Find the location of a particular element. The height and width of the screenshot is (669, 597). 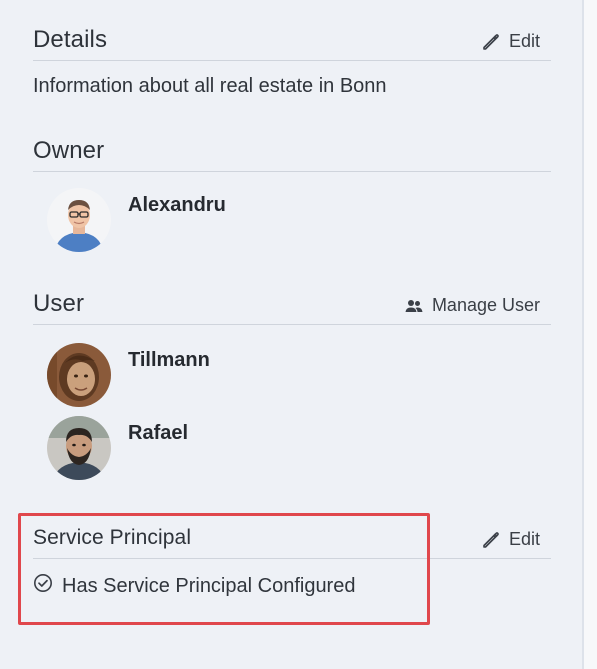

user-name-rafael: Rafael is located at coordinates (158, 433).